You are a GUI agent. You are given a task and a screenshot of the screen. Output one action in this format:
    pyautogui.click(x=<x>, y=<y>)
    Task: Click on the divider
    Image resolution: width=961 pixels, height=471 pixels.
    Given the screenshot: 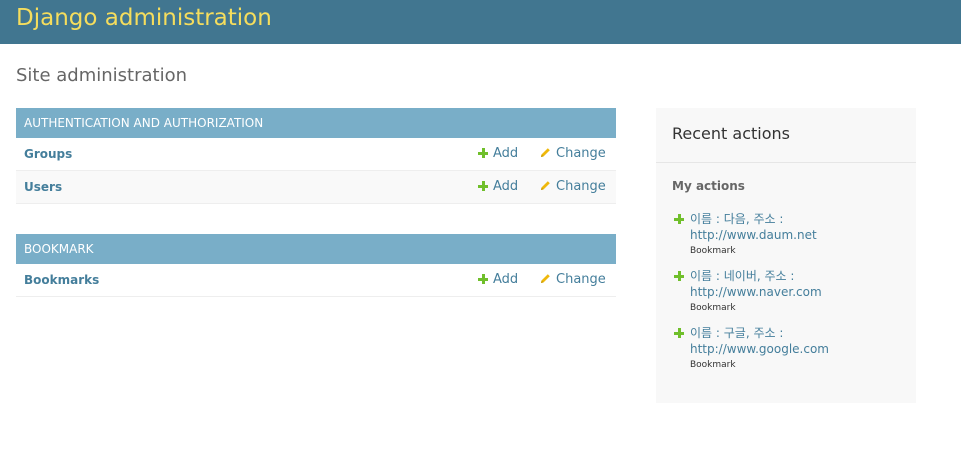 What is the action you would take?
    pyautogui.click(x=786, y=162)
    